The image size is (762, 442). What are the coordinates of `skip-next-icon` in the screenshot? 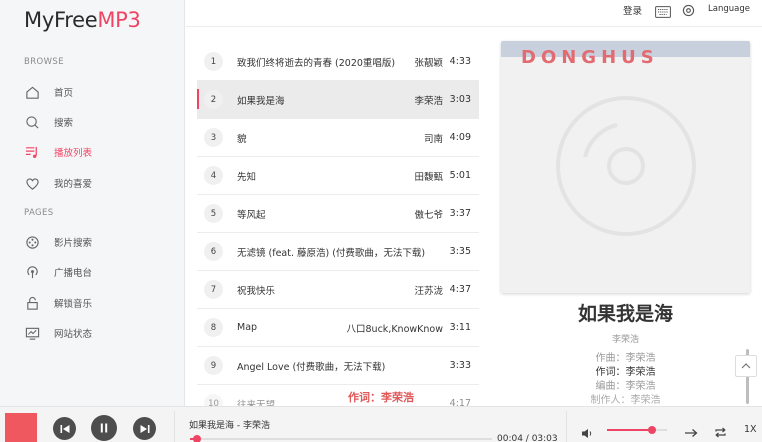 It's located at (144, 428).